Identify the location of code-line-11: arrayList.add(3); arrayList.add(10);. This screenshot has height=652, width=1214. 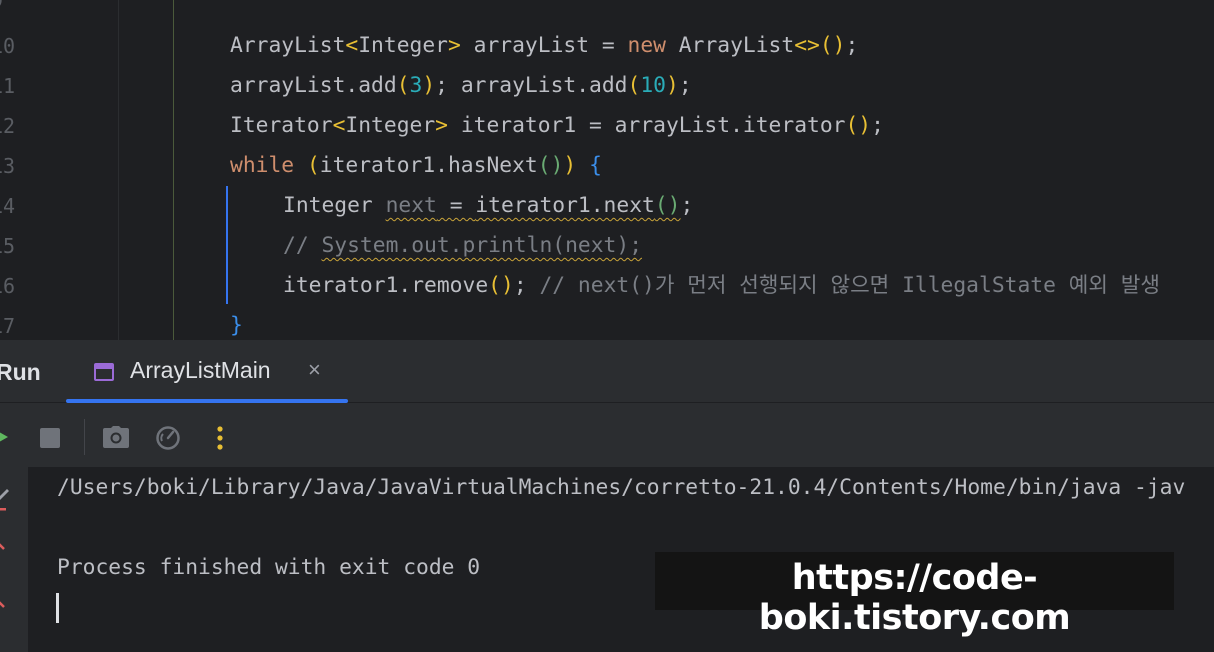
(461, 86).